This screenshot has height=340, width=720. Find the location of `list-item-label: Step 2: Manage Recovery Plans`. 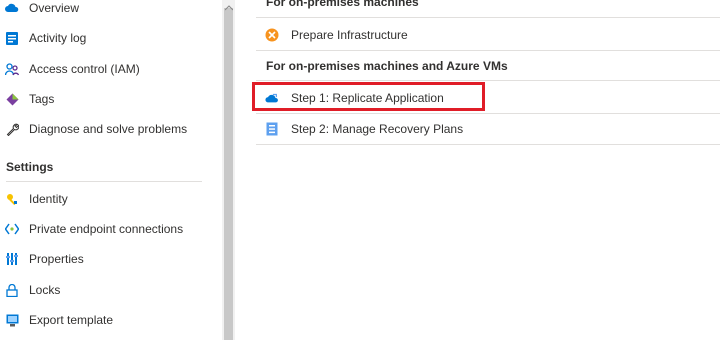

list-item-label: Step 2: Manage Recovery Plans is located at coordinates (377, 128).